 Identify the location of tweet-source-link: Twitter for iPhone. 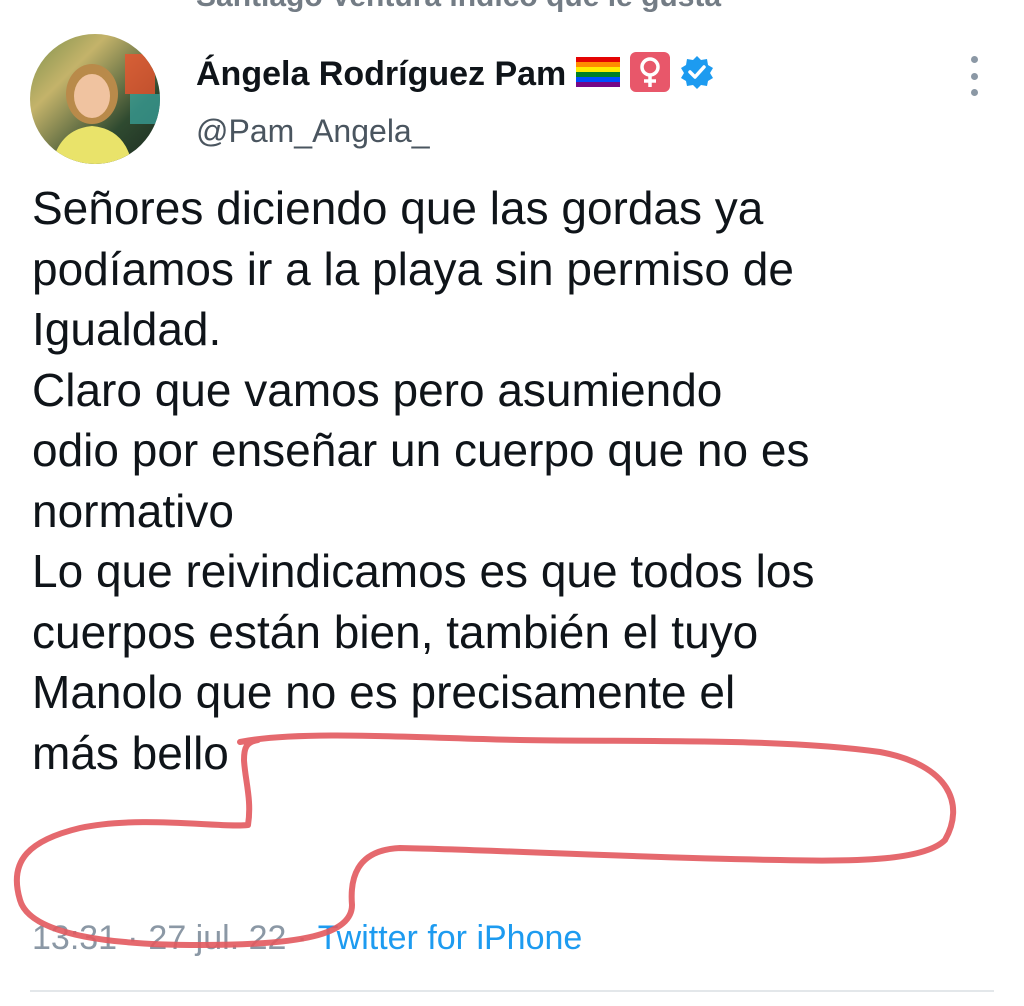
(450, 938).